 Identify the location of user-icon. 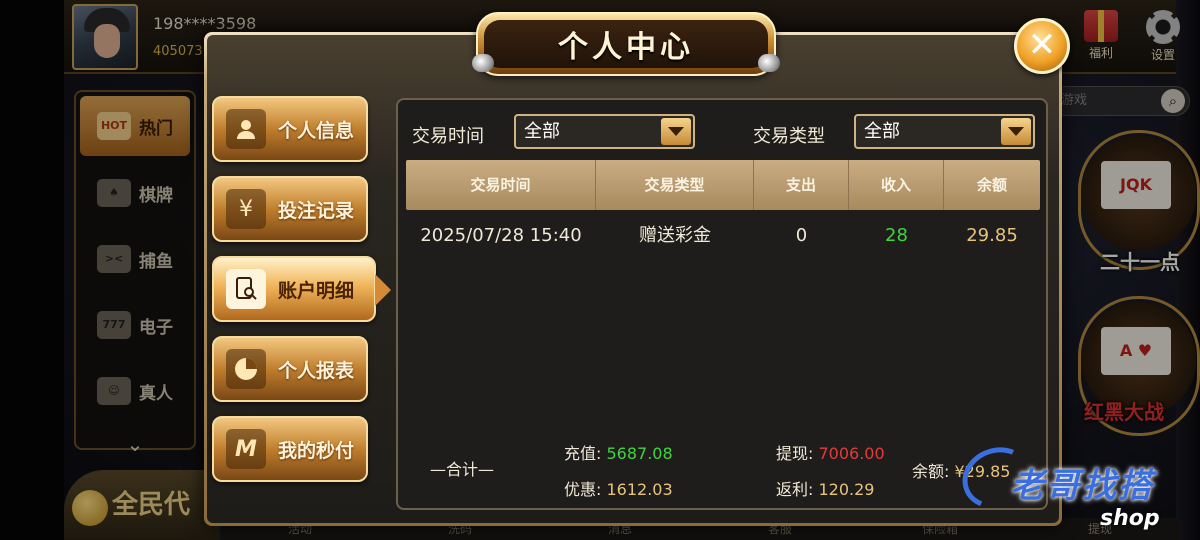
(246, 129).